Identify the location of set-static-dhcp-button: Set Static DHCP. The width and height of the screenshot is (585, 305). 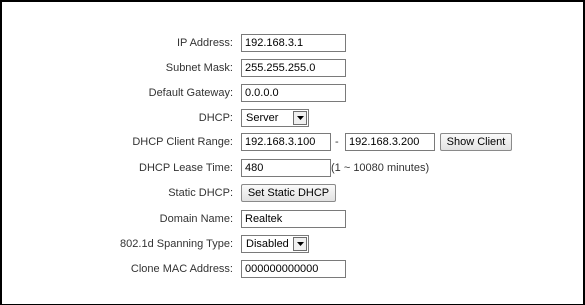
(288, 193).